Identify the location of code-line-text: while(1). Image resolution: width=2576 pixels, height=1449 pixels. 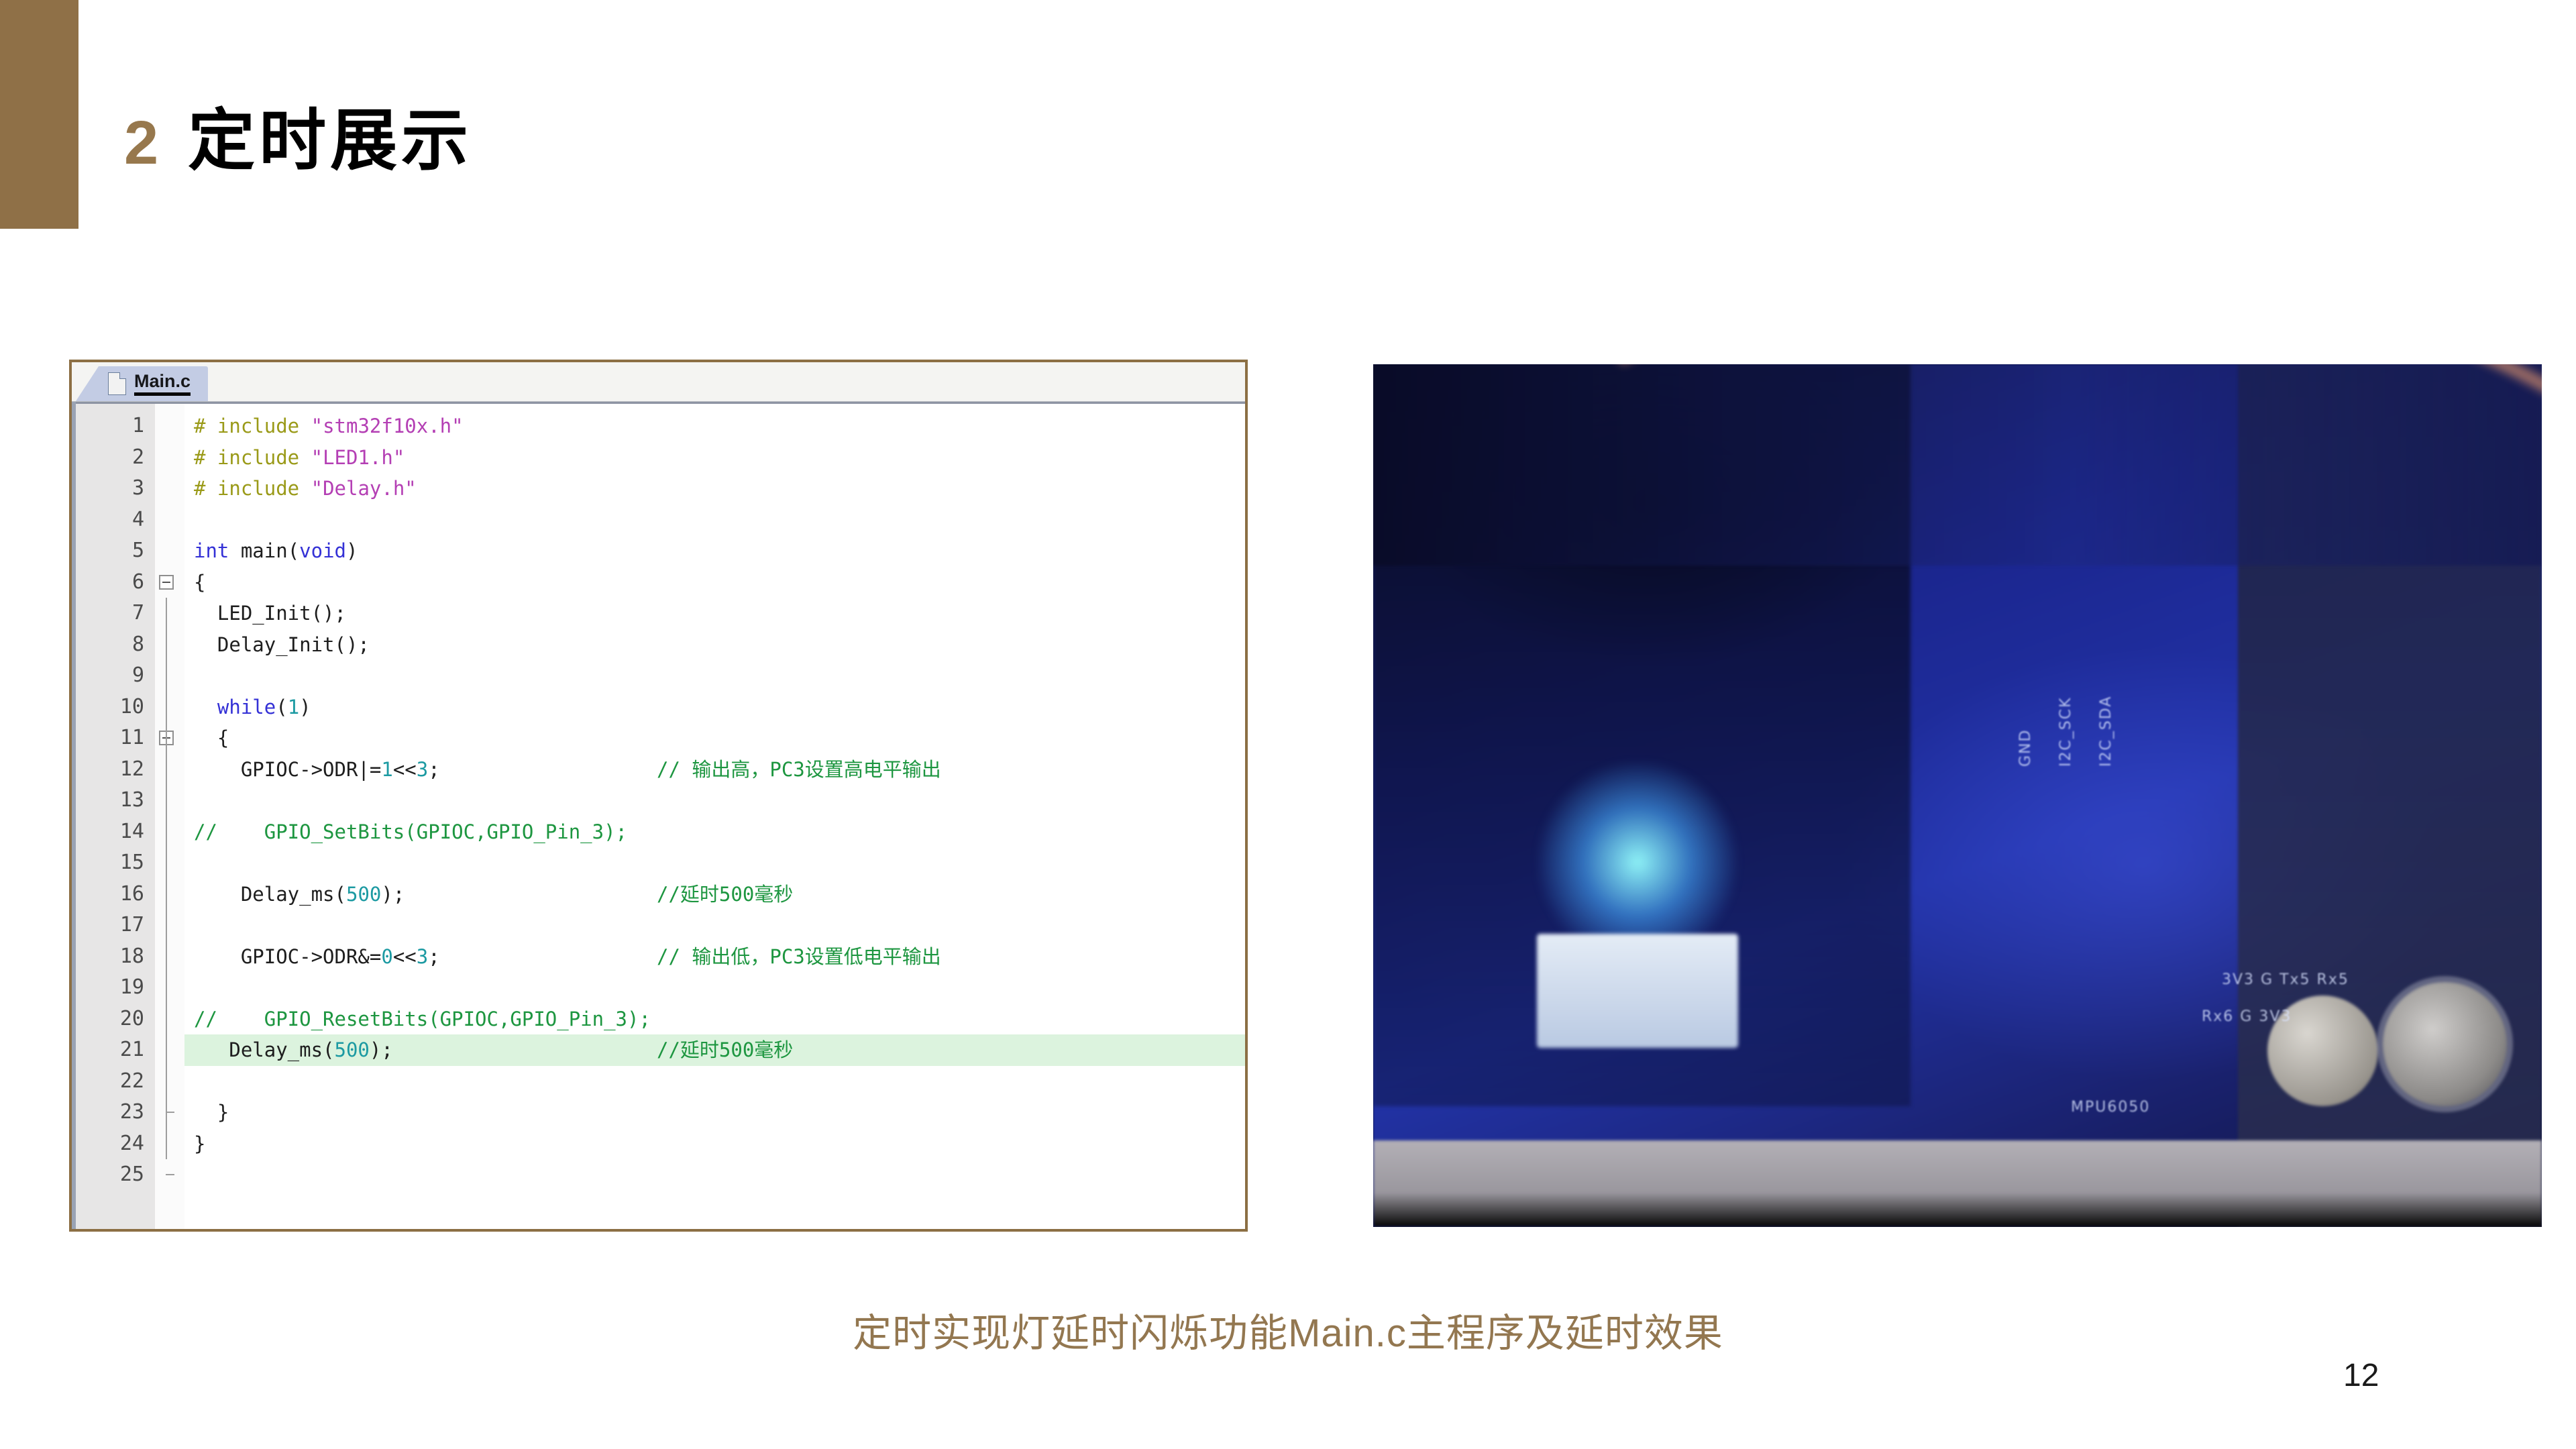
(425, 707).